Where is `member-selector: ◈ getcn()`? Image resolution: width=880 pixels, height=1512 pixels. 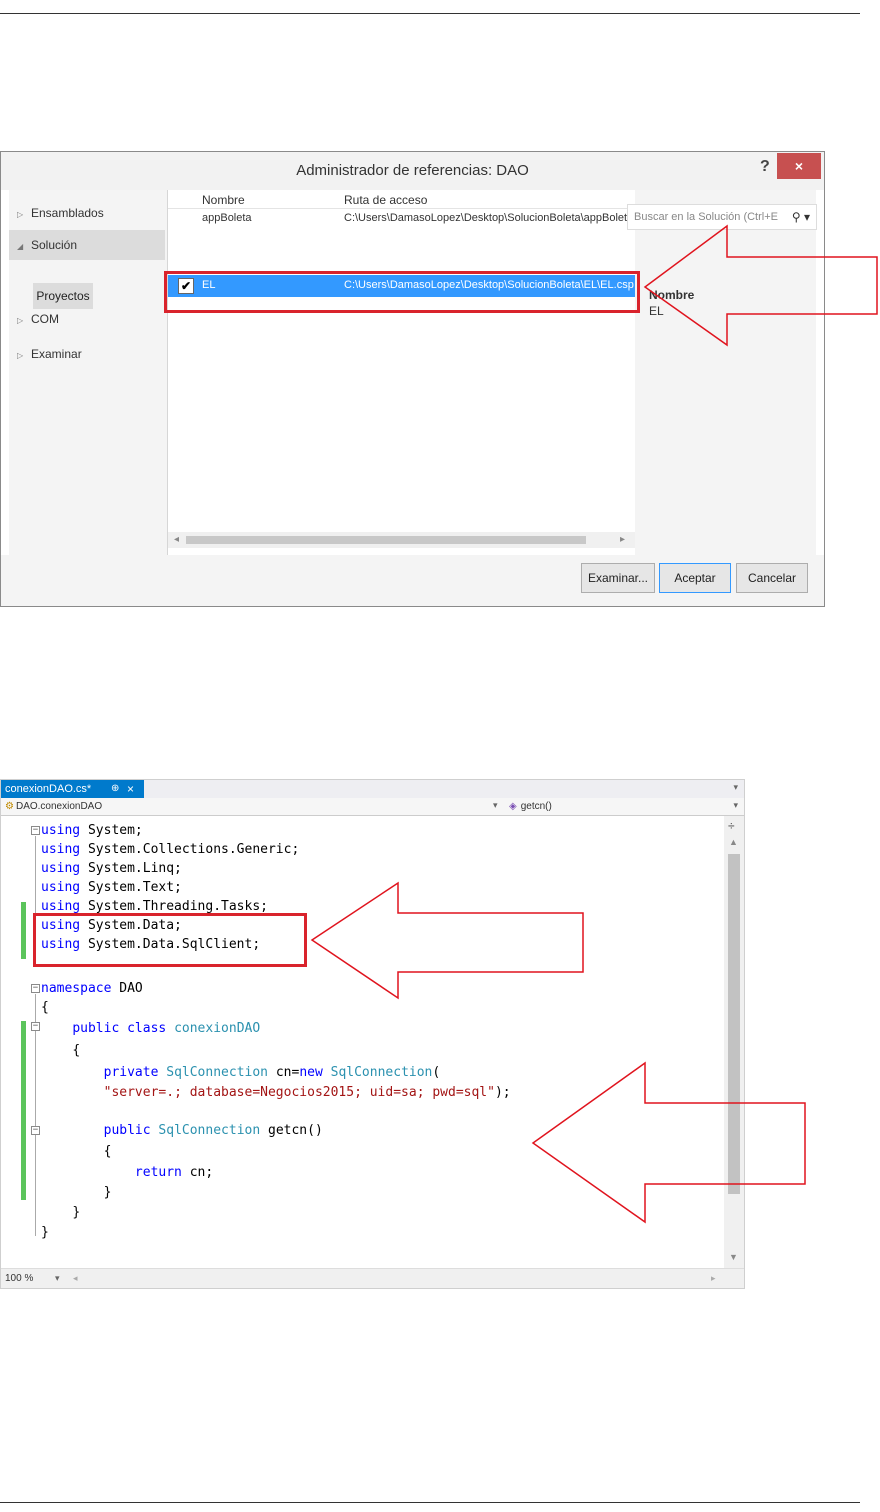 member-selector: ◈ getcn() is located at coordinates (530, 806).